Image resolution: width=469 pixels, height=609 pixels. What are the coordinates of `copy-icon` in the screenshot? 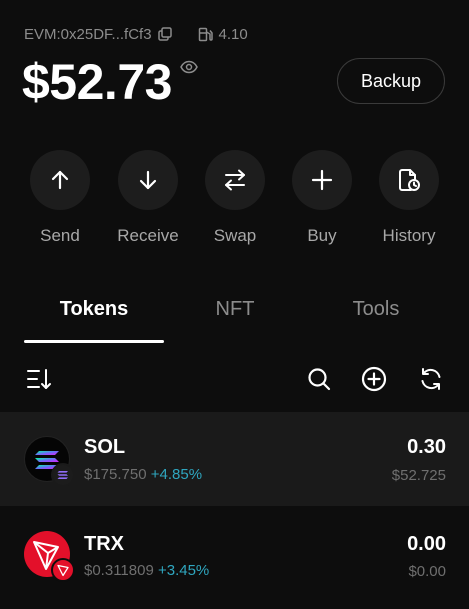 It's located at (164, 34).